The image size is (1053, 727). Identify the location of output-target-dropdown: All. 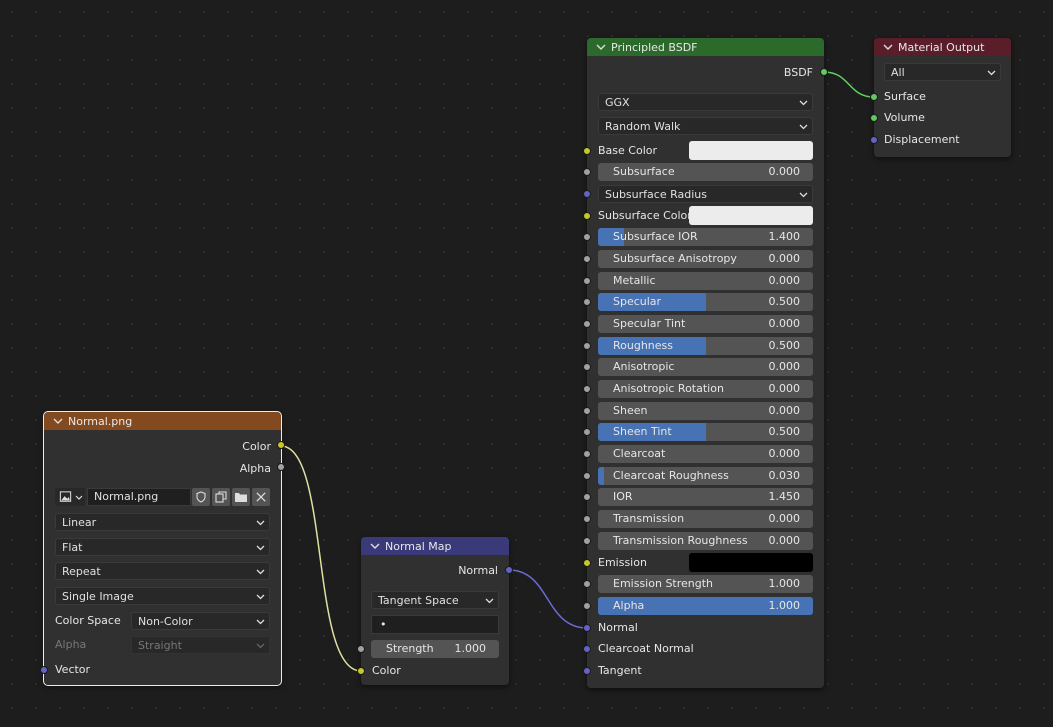
(942, 72).